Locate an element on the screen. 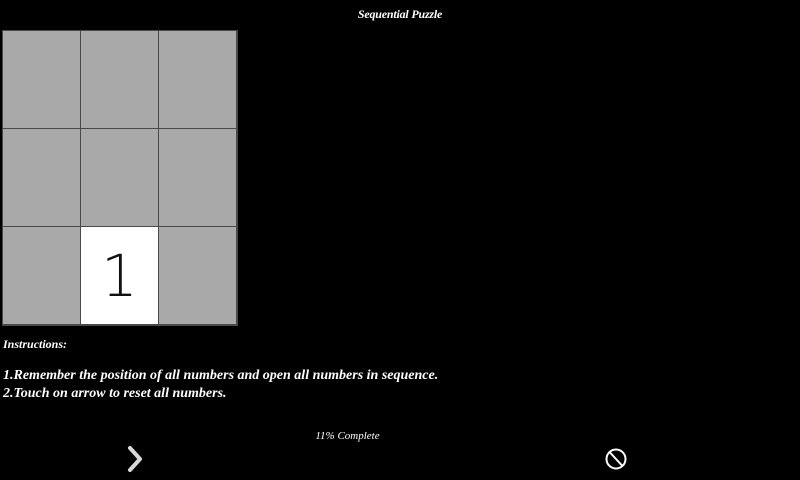 Image resolution: width=800 pixels, height=480 pixels. next-arrow-button is located at coordinates (136, 459).